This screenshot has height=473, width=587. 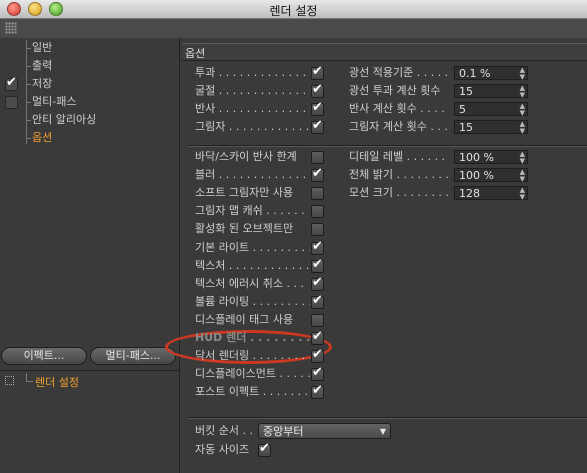 I want to click on g1-checkbox-1: ✔, so click(x=317, y=90).